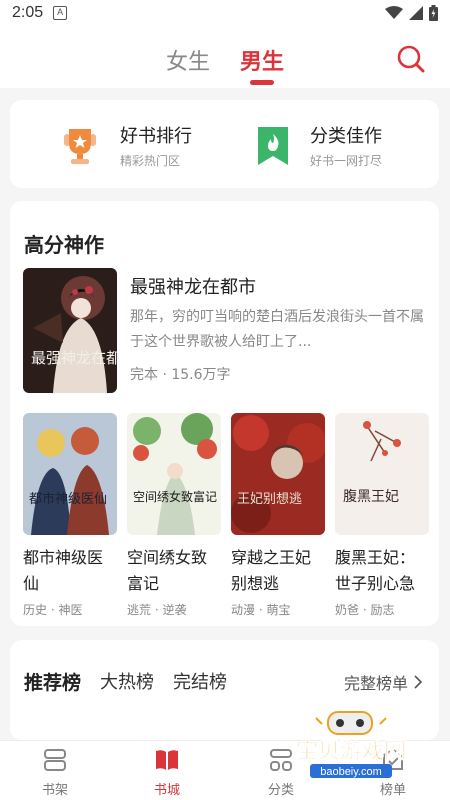  What do you see at coordinates (54, 790) in the screenshot?
I see `nav-bookshelf-label: 书架` at bounding box center [54, 790].